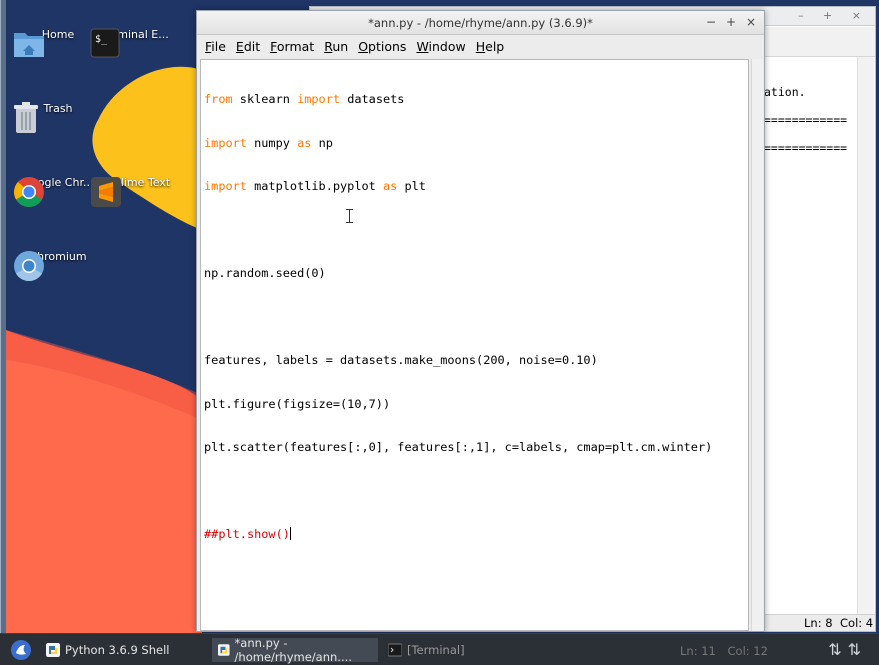  What do you see at coordinates (297, 403) in the screenshot?
I see `code-line: plt.figure(figsize=(10,7))` at bounding box center [297, 403].